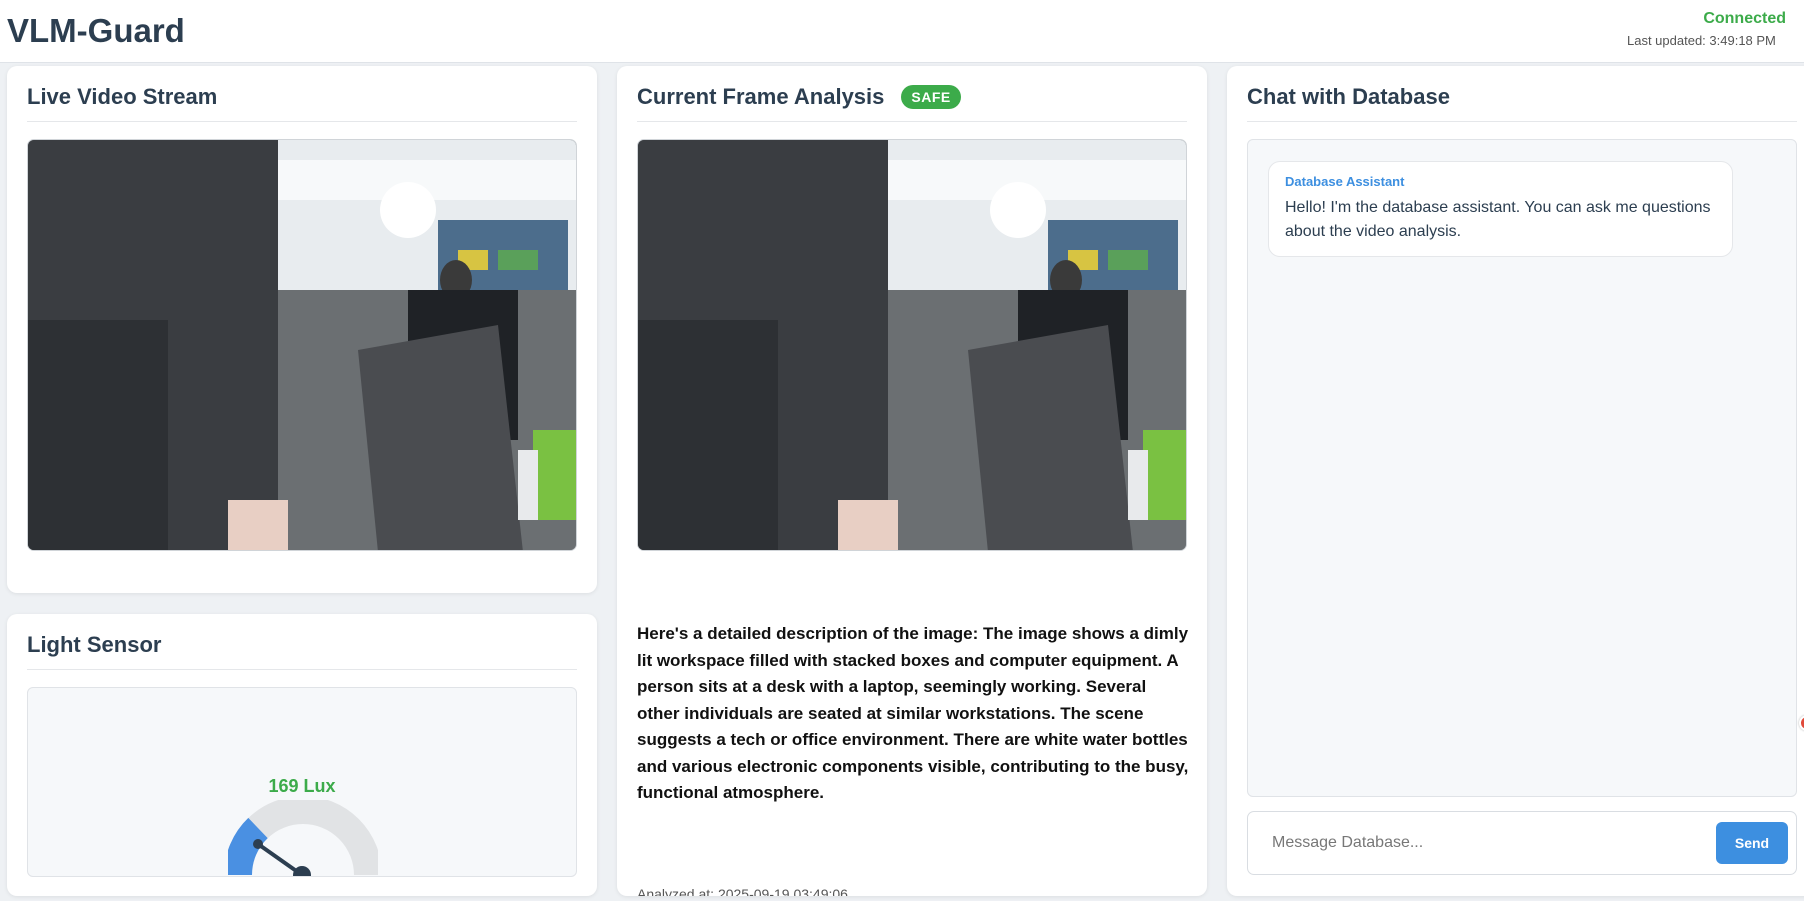 The width and height of the screenshot is (1804, 901). I want to click on analyzed-frame, so click(912, 345).